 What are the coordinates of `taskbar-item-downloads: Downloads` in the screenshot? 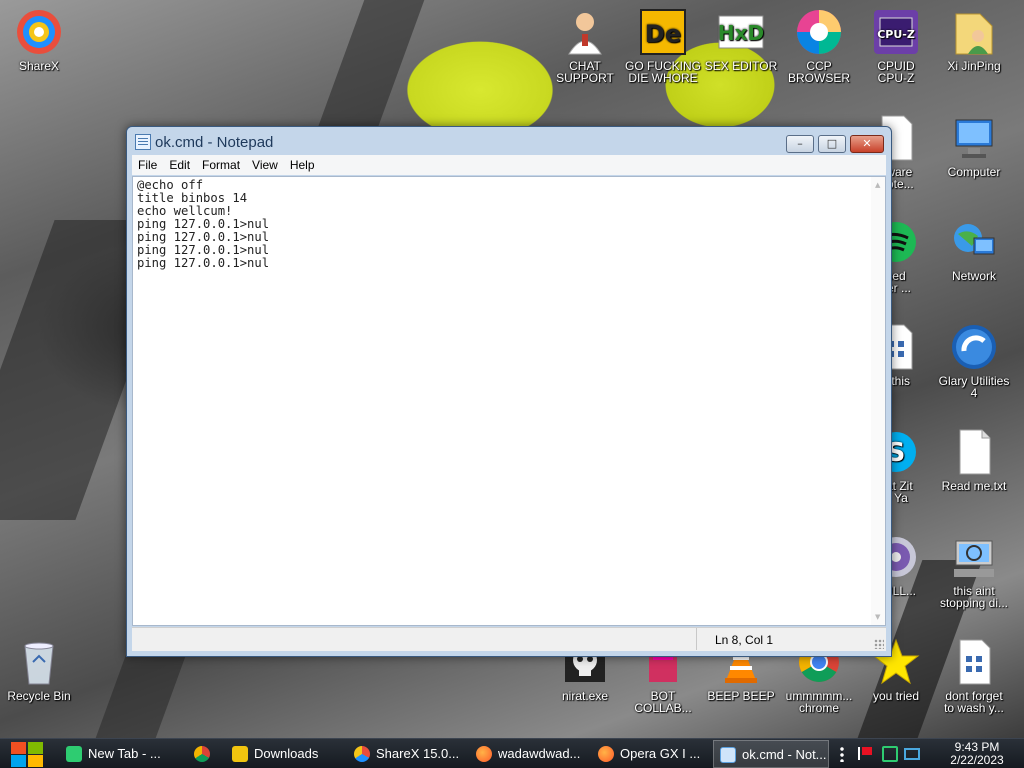 It's located at (285, 754).